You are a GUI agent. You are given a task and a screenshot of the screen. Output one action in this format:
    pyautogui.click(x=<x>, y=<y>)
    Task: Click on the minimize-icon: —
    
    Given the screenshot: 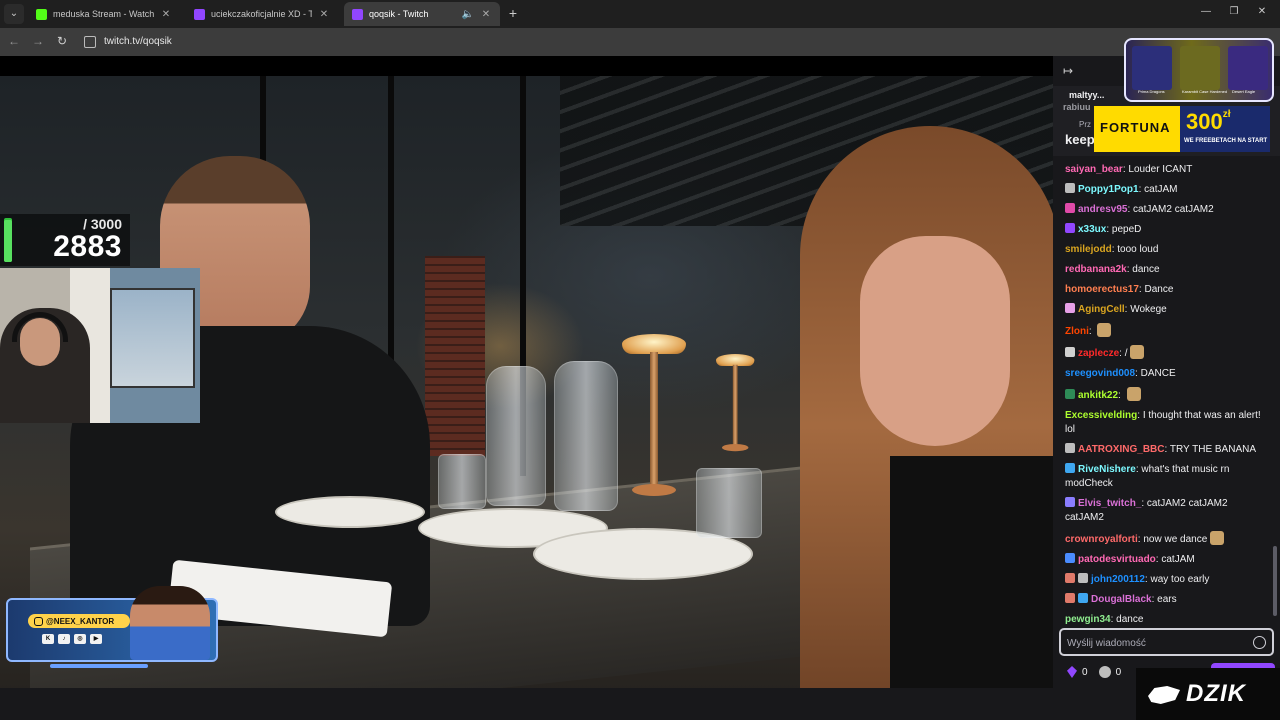 What is the action you would take?
    pyautogui.click(x=1206, y=11)
    